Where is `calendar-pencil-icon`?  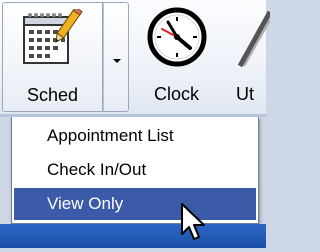
calendar-pencil-icon is located at coordinates (52, 38).